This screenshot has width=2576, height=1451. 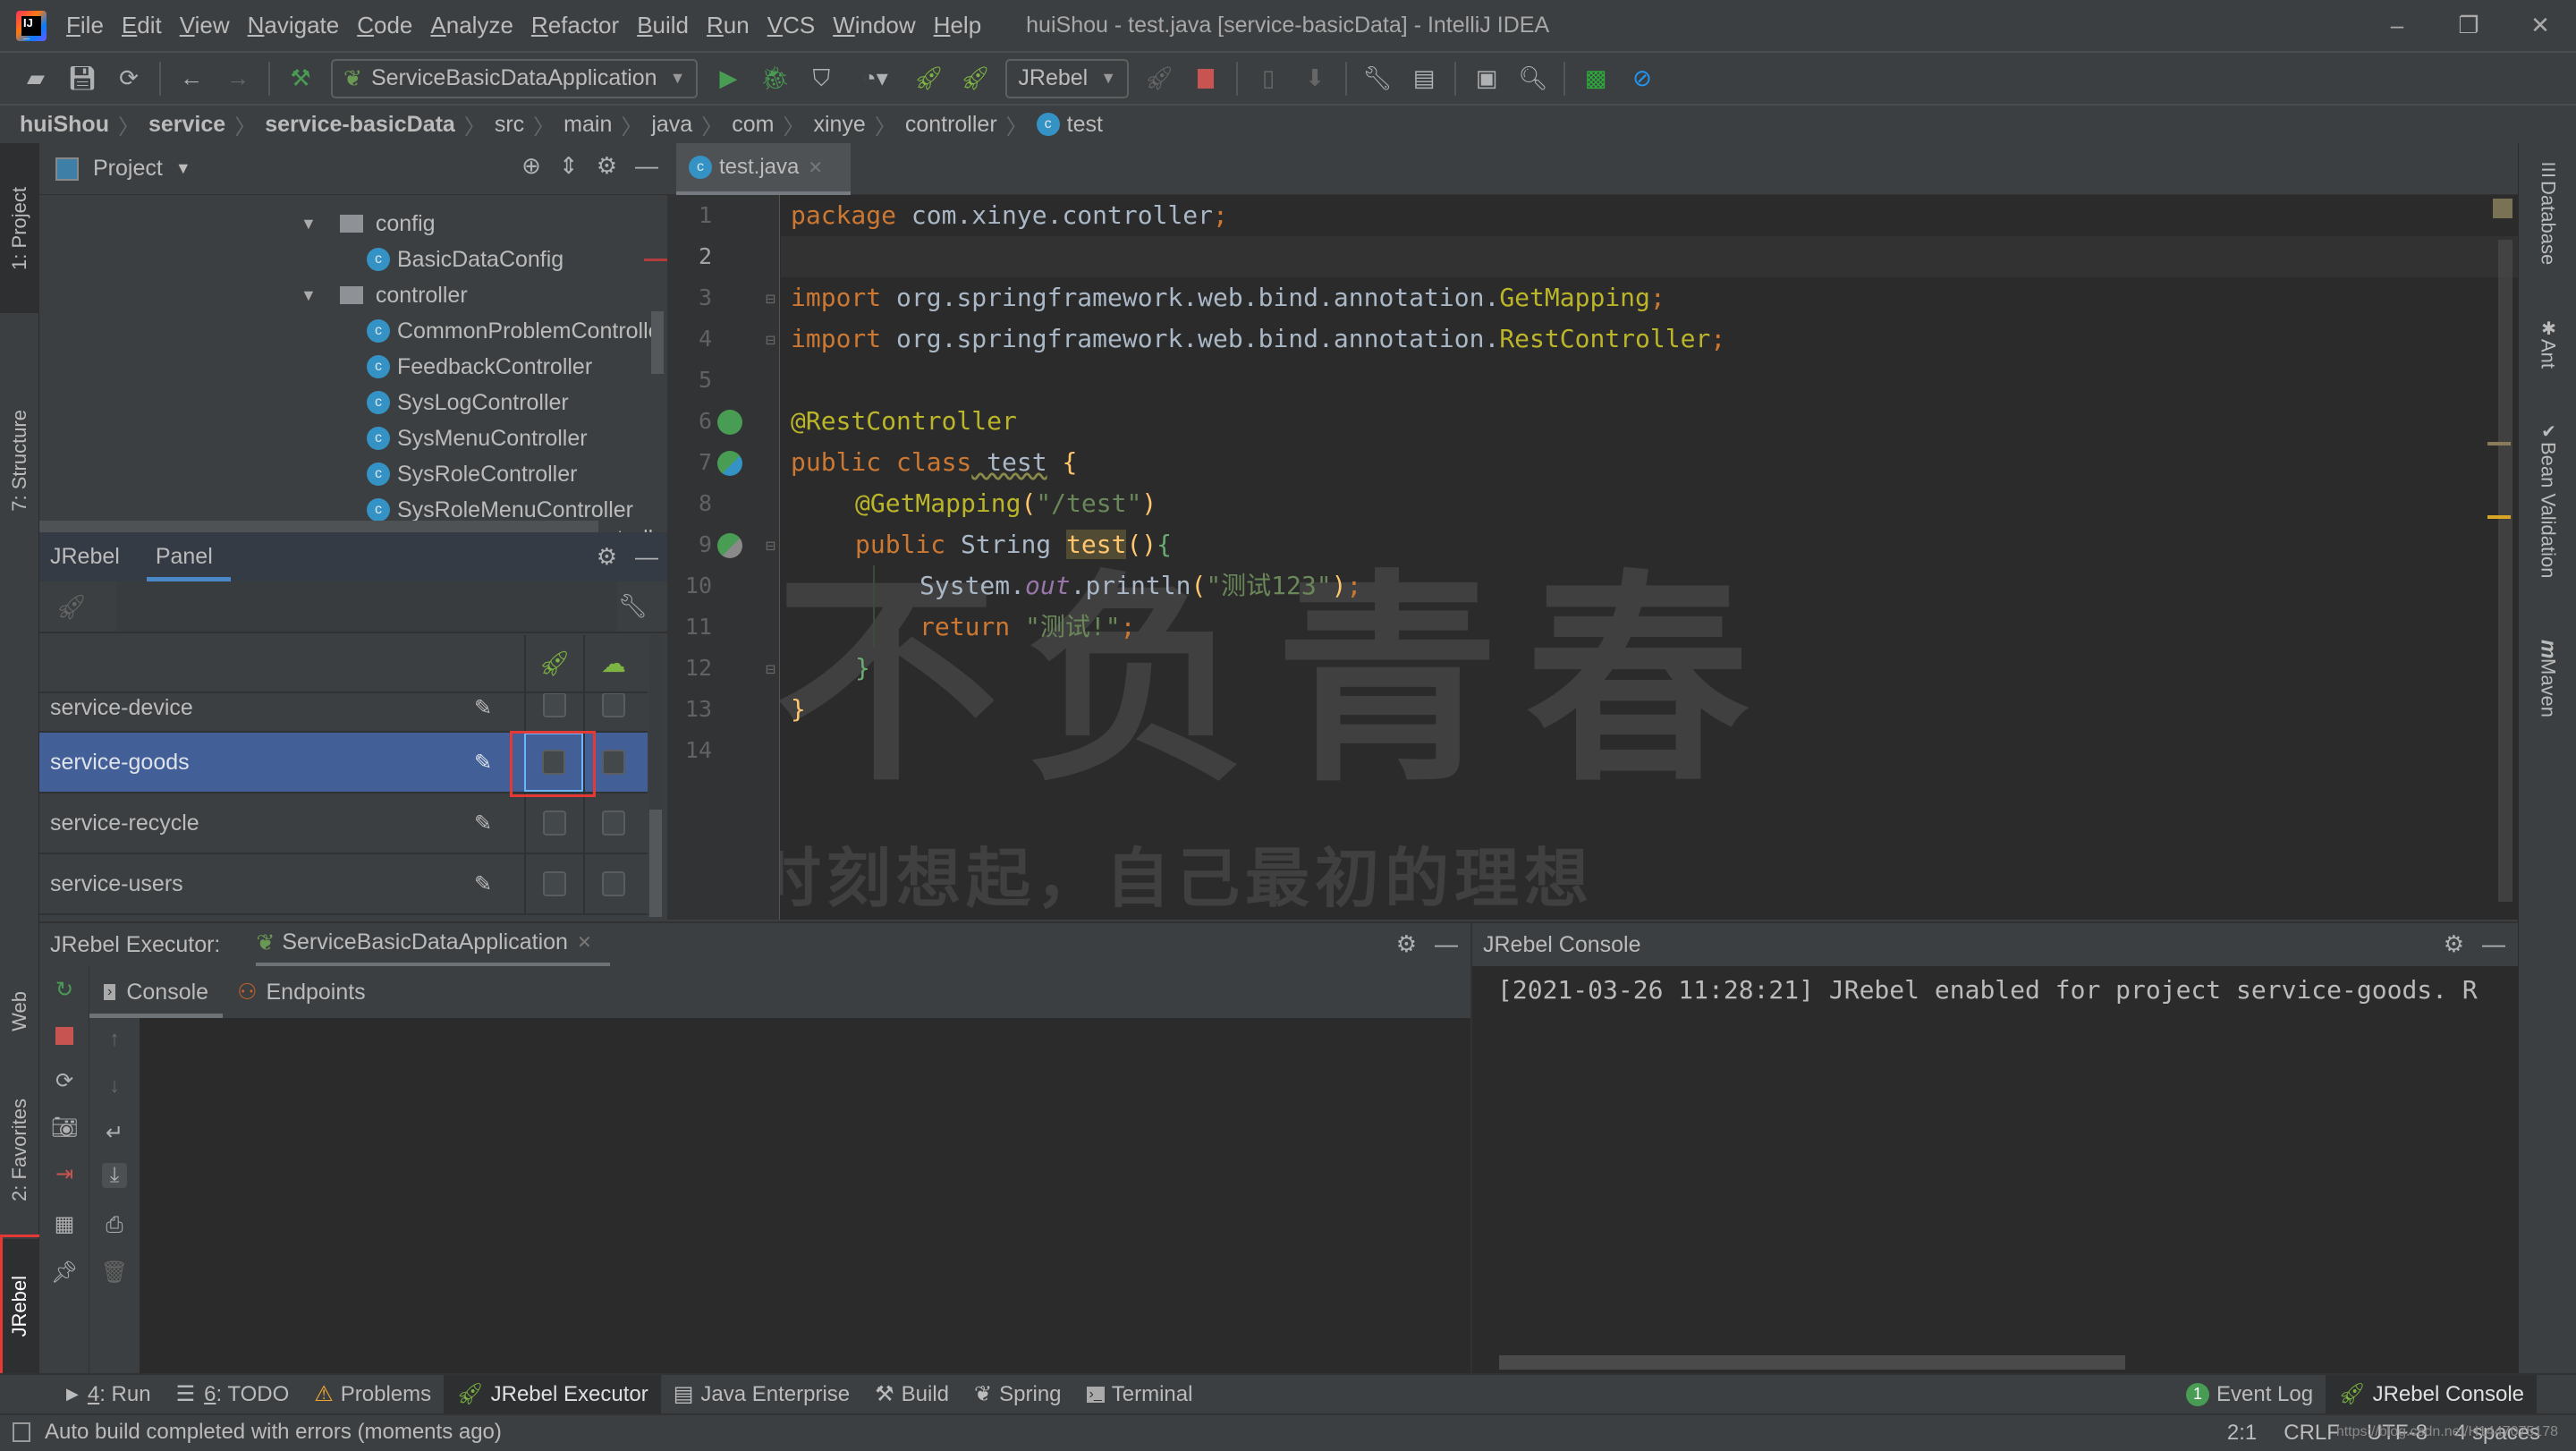 What do you see at coordinates (384, 25) in the screenshot?
I see `menu-code: Code` at bounding box center [384, 25].